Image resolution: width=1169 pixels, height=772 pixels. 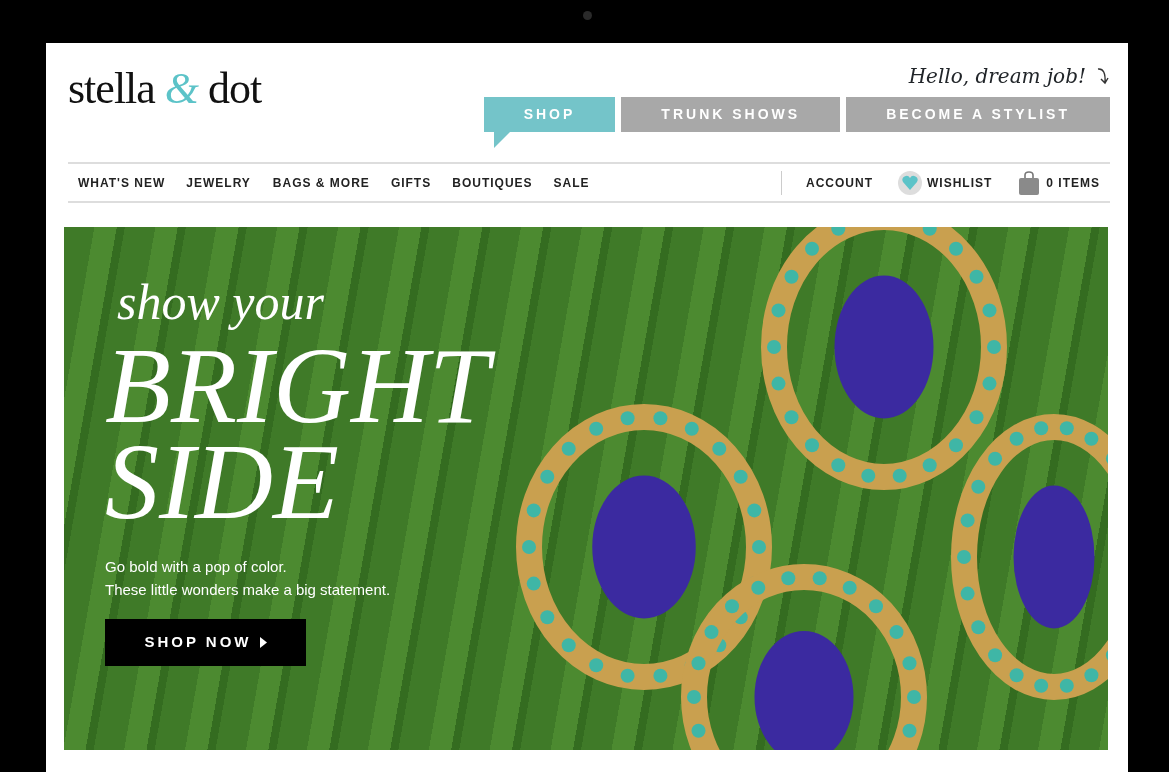 What do you see at coordinates (205, 642) in the screenshot?
I see `shop-now-button: SHOP NOW` at bounding box center [205, 642].